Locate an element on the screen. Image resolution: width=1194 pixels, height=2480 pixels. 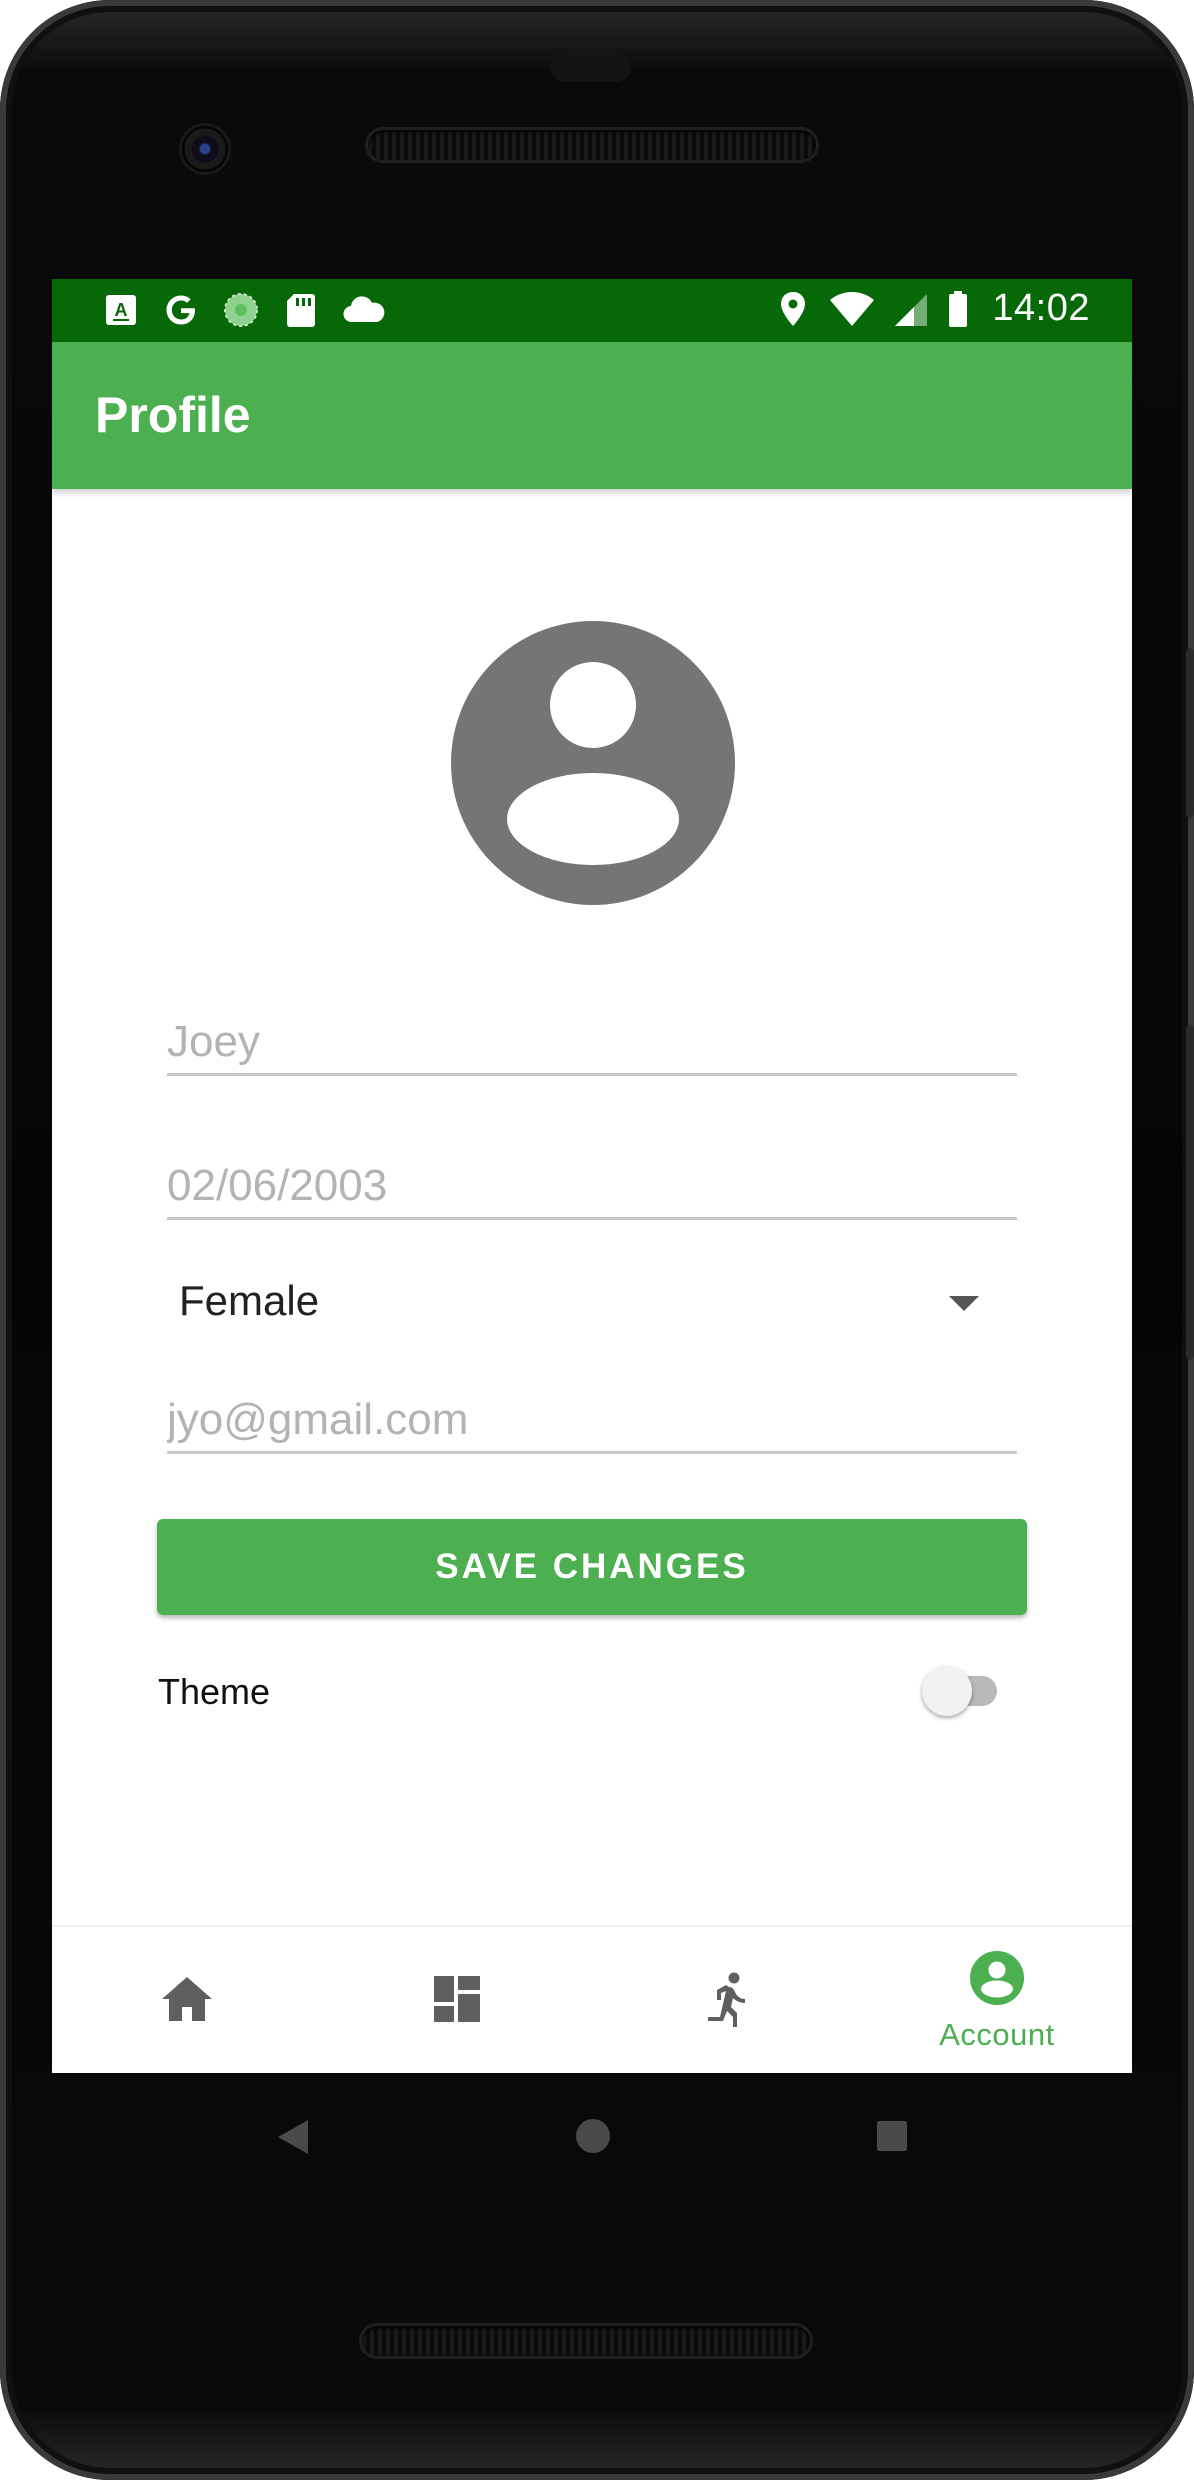
nav-item-dashboard is located at coordinates (457, 2000).